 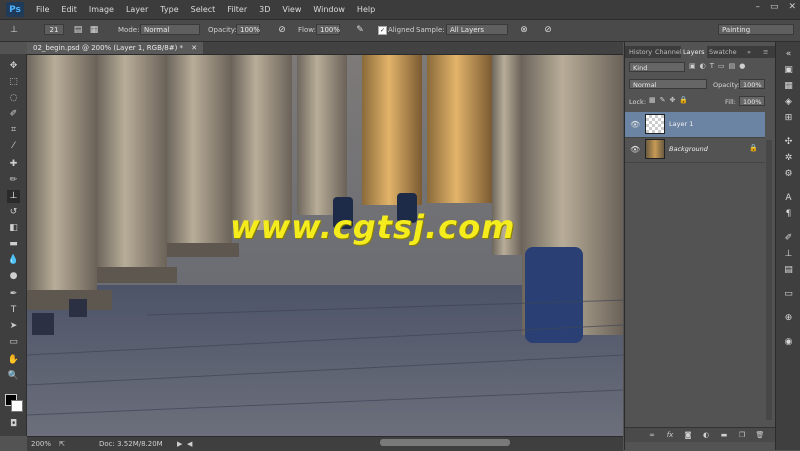 I want to click on layer-filter-kind-select: Kind, so click(x=657, y=67).